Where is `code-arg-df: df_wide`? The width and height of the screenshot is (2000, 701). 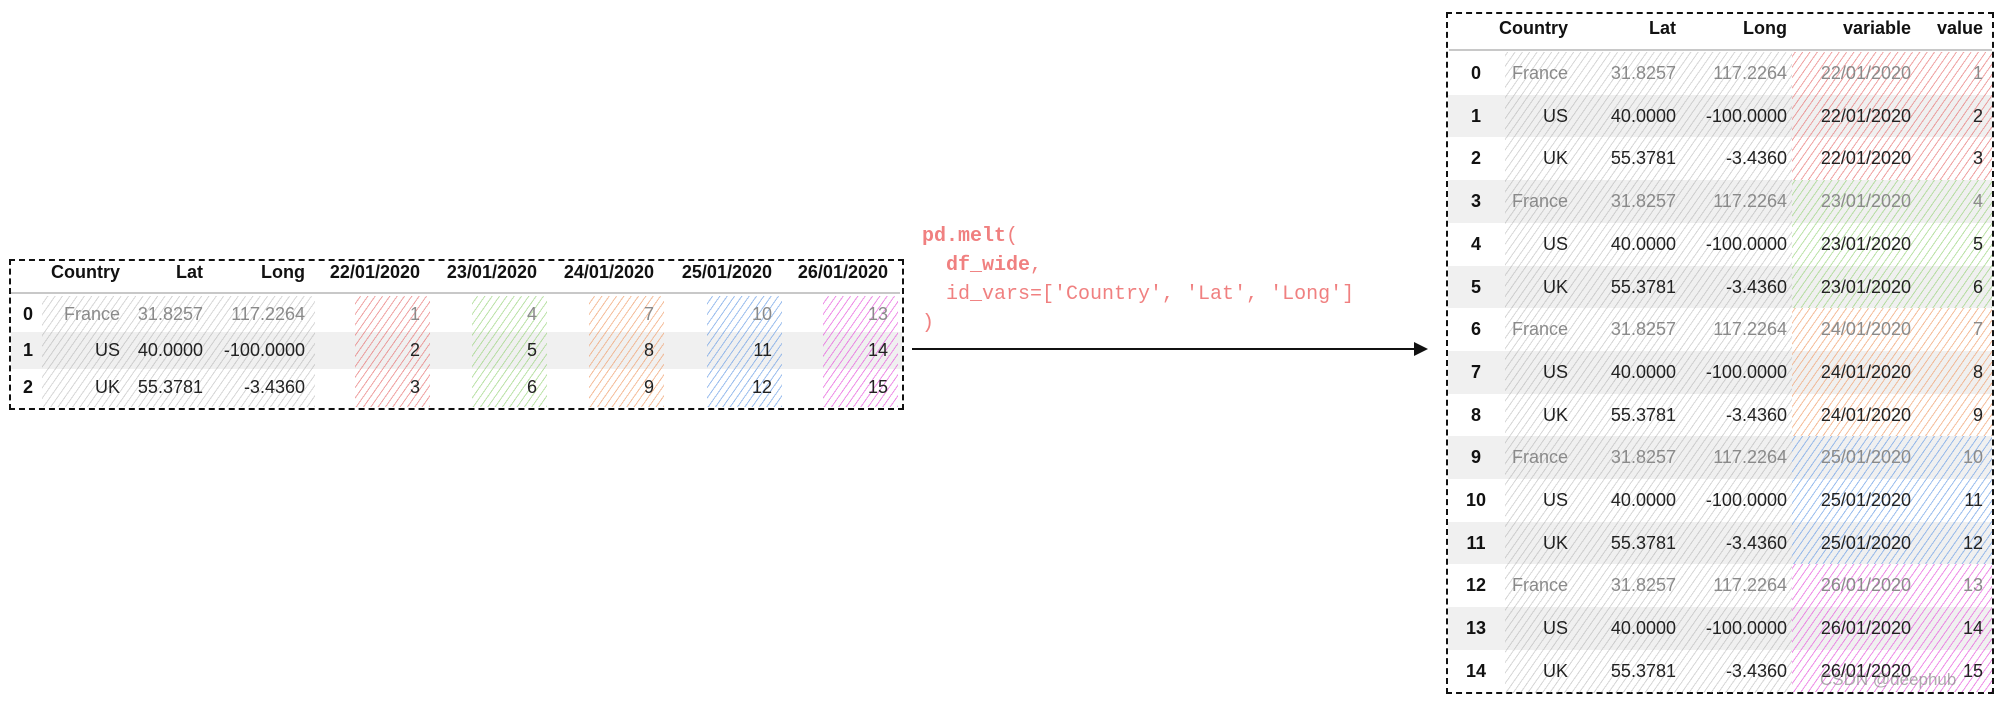
code-arg-df: df_wide is located at coordinates (988, 265).